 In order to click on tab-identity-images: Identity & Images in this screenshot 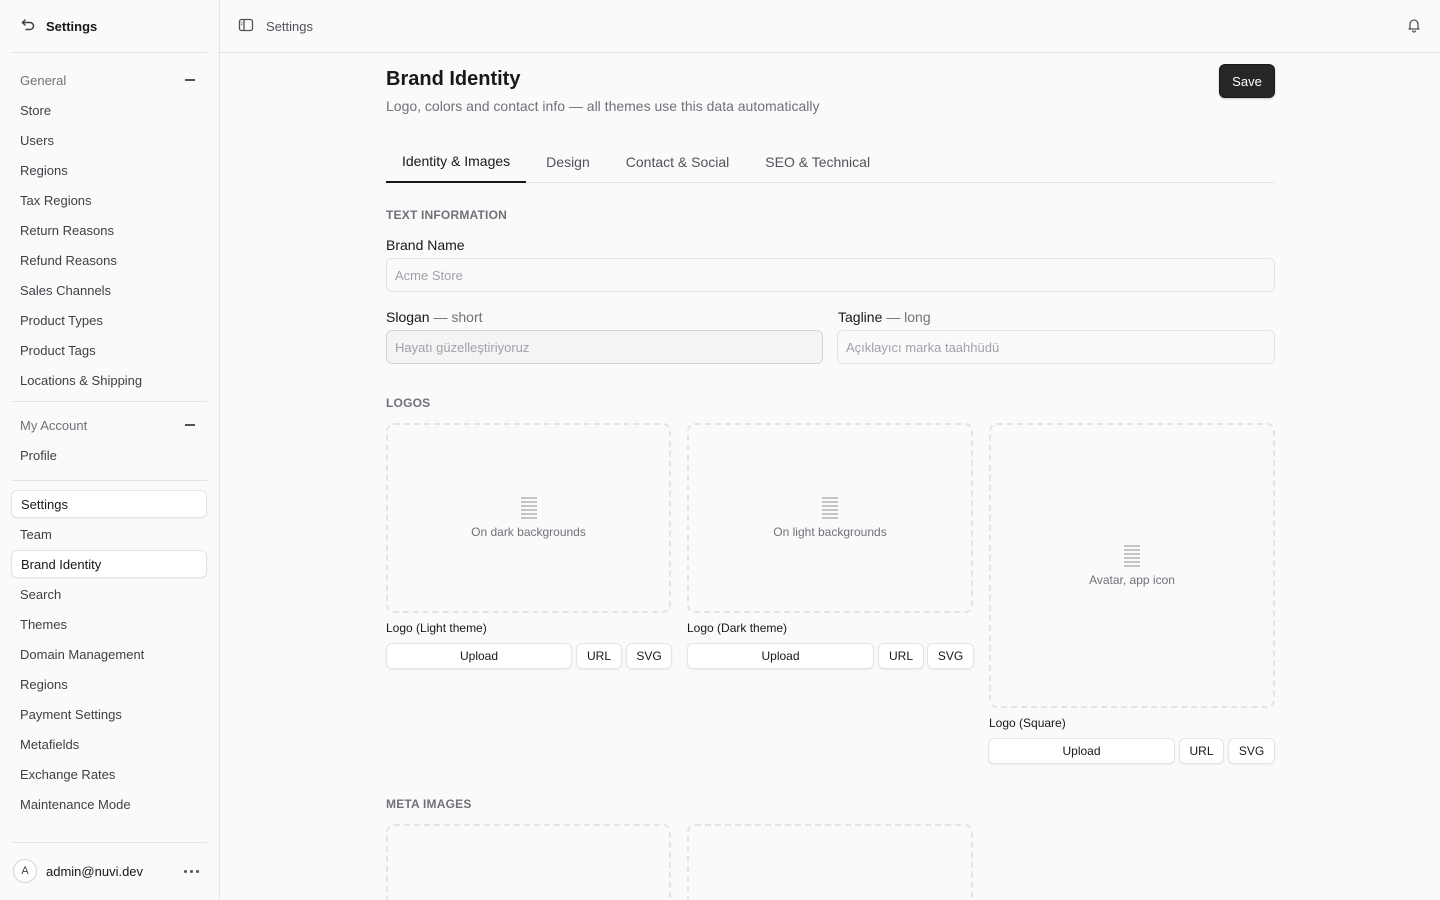, I will do `click(456, 161)`.